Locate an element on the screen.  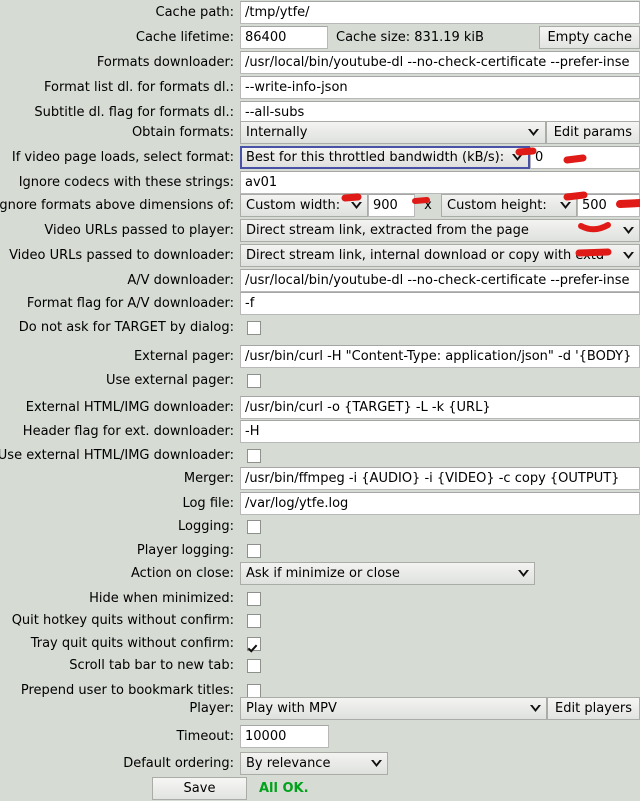
throttled-bandwidth-input: 0 is located at coordinates (585, 157).